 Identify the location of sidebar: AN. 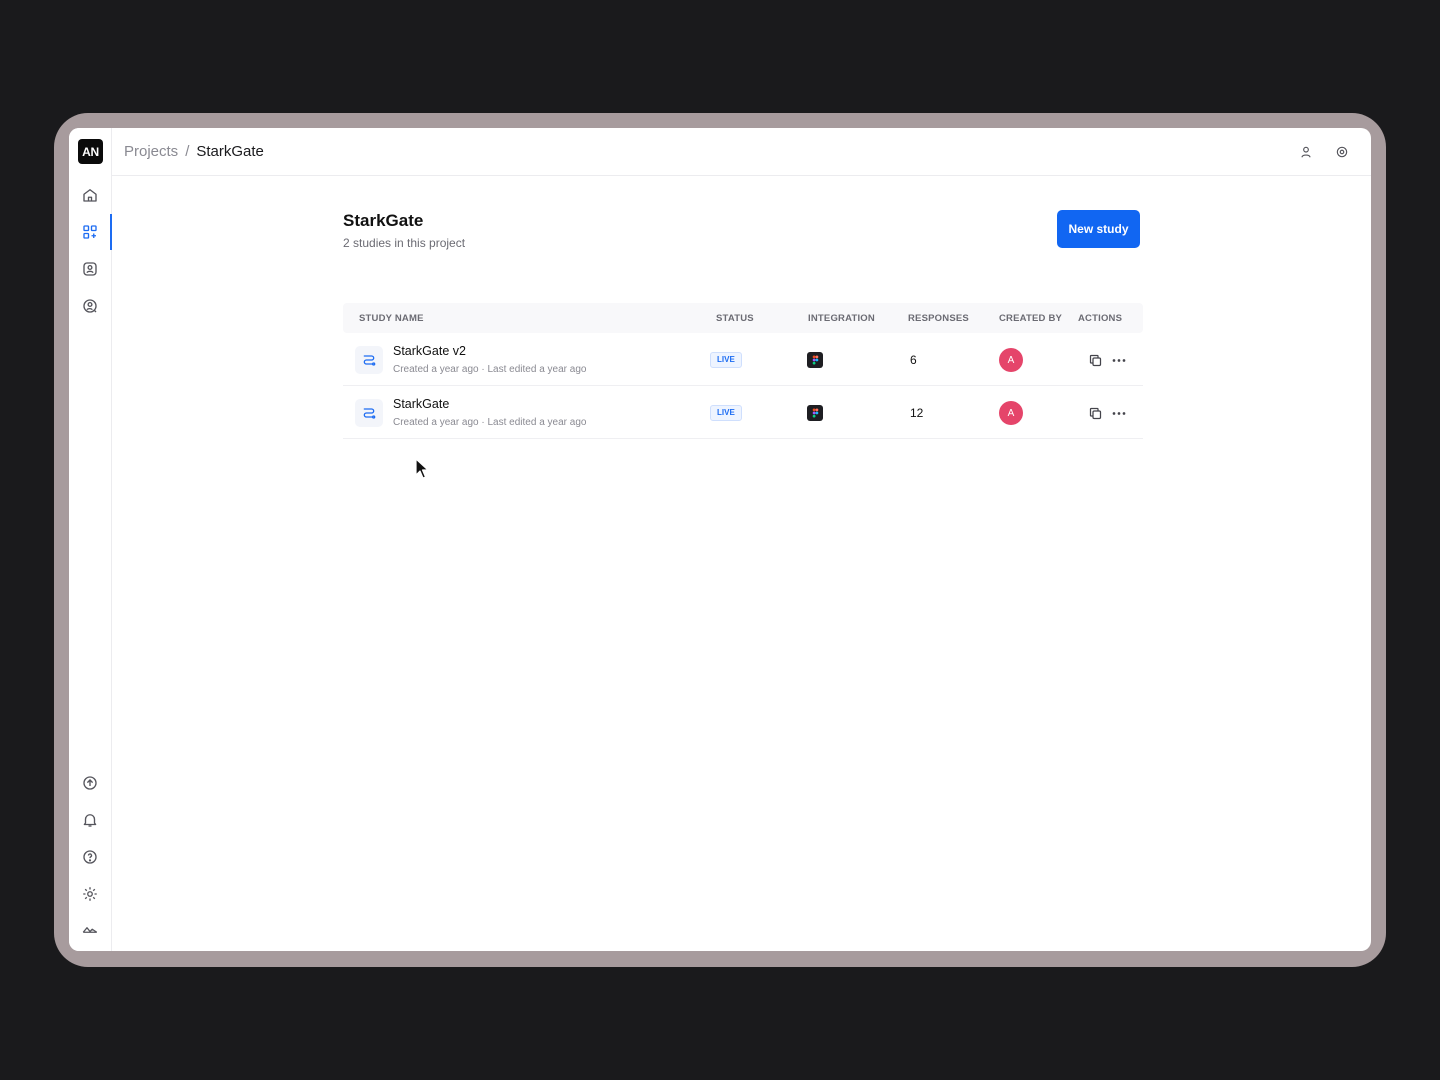
(90, 539).